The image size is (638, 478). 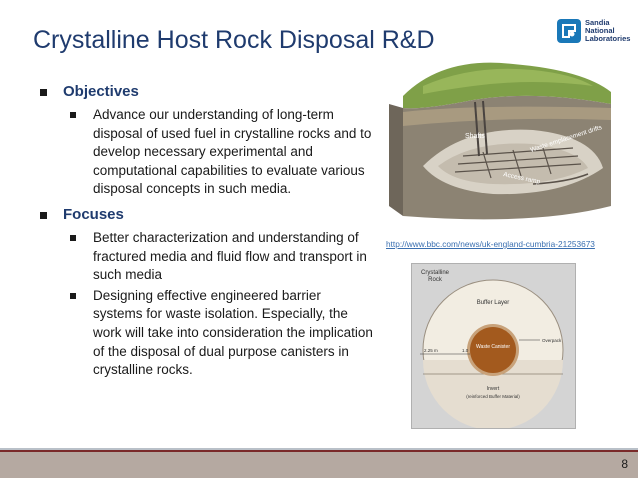 What do you see at coordinates (552, 340) in the screenshot?
I see `overpack-label: Overpack` at bounding box center [552, 340].